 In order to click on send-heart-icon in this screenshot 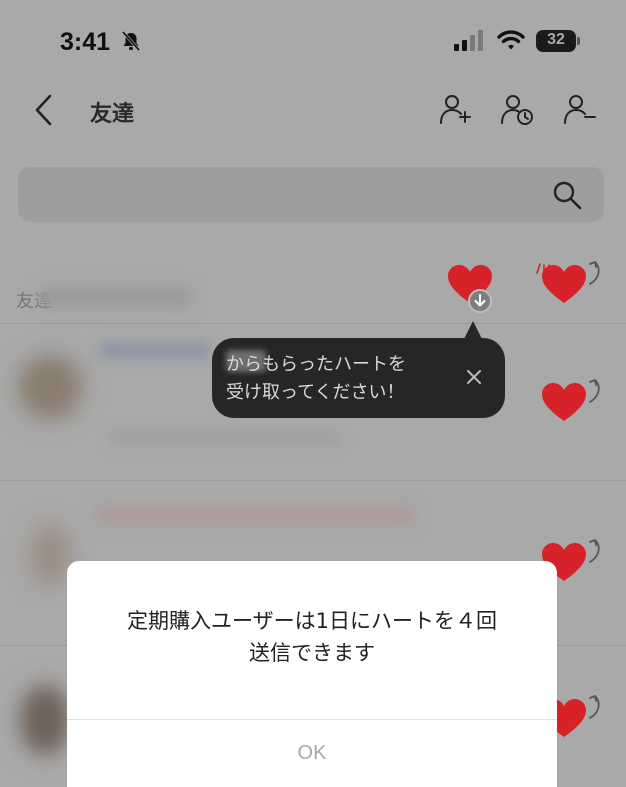, I will do `click(564, 403)`.